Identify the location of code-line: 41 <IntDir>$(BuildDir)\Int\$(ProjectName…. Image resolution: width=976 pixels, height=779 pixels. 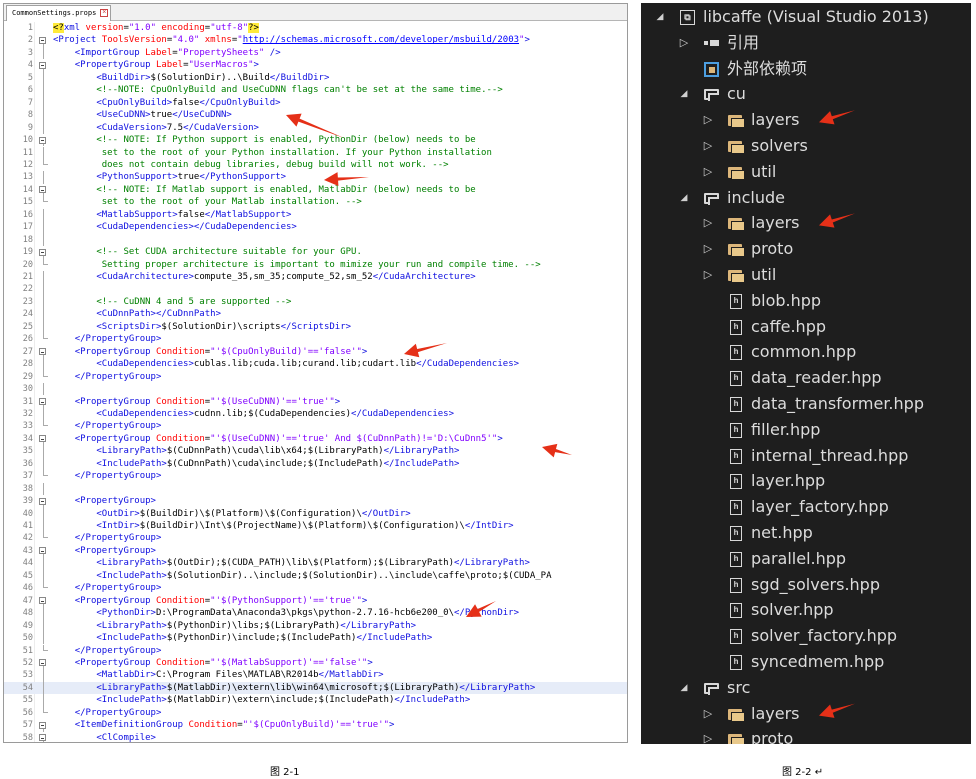
(315, 526).